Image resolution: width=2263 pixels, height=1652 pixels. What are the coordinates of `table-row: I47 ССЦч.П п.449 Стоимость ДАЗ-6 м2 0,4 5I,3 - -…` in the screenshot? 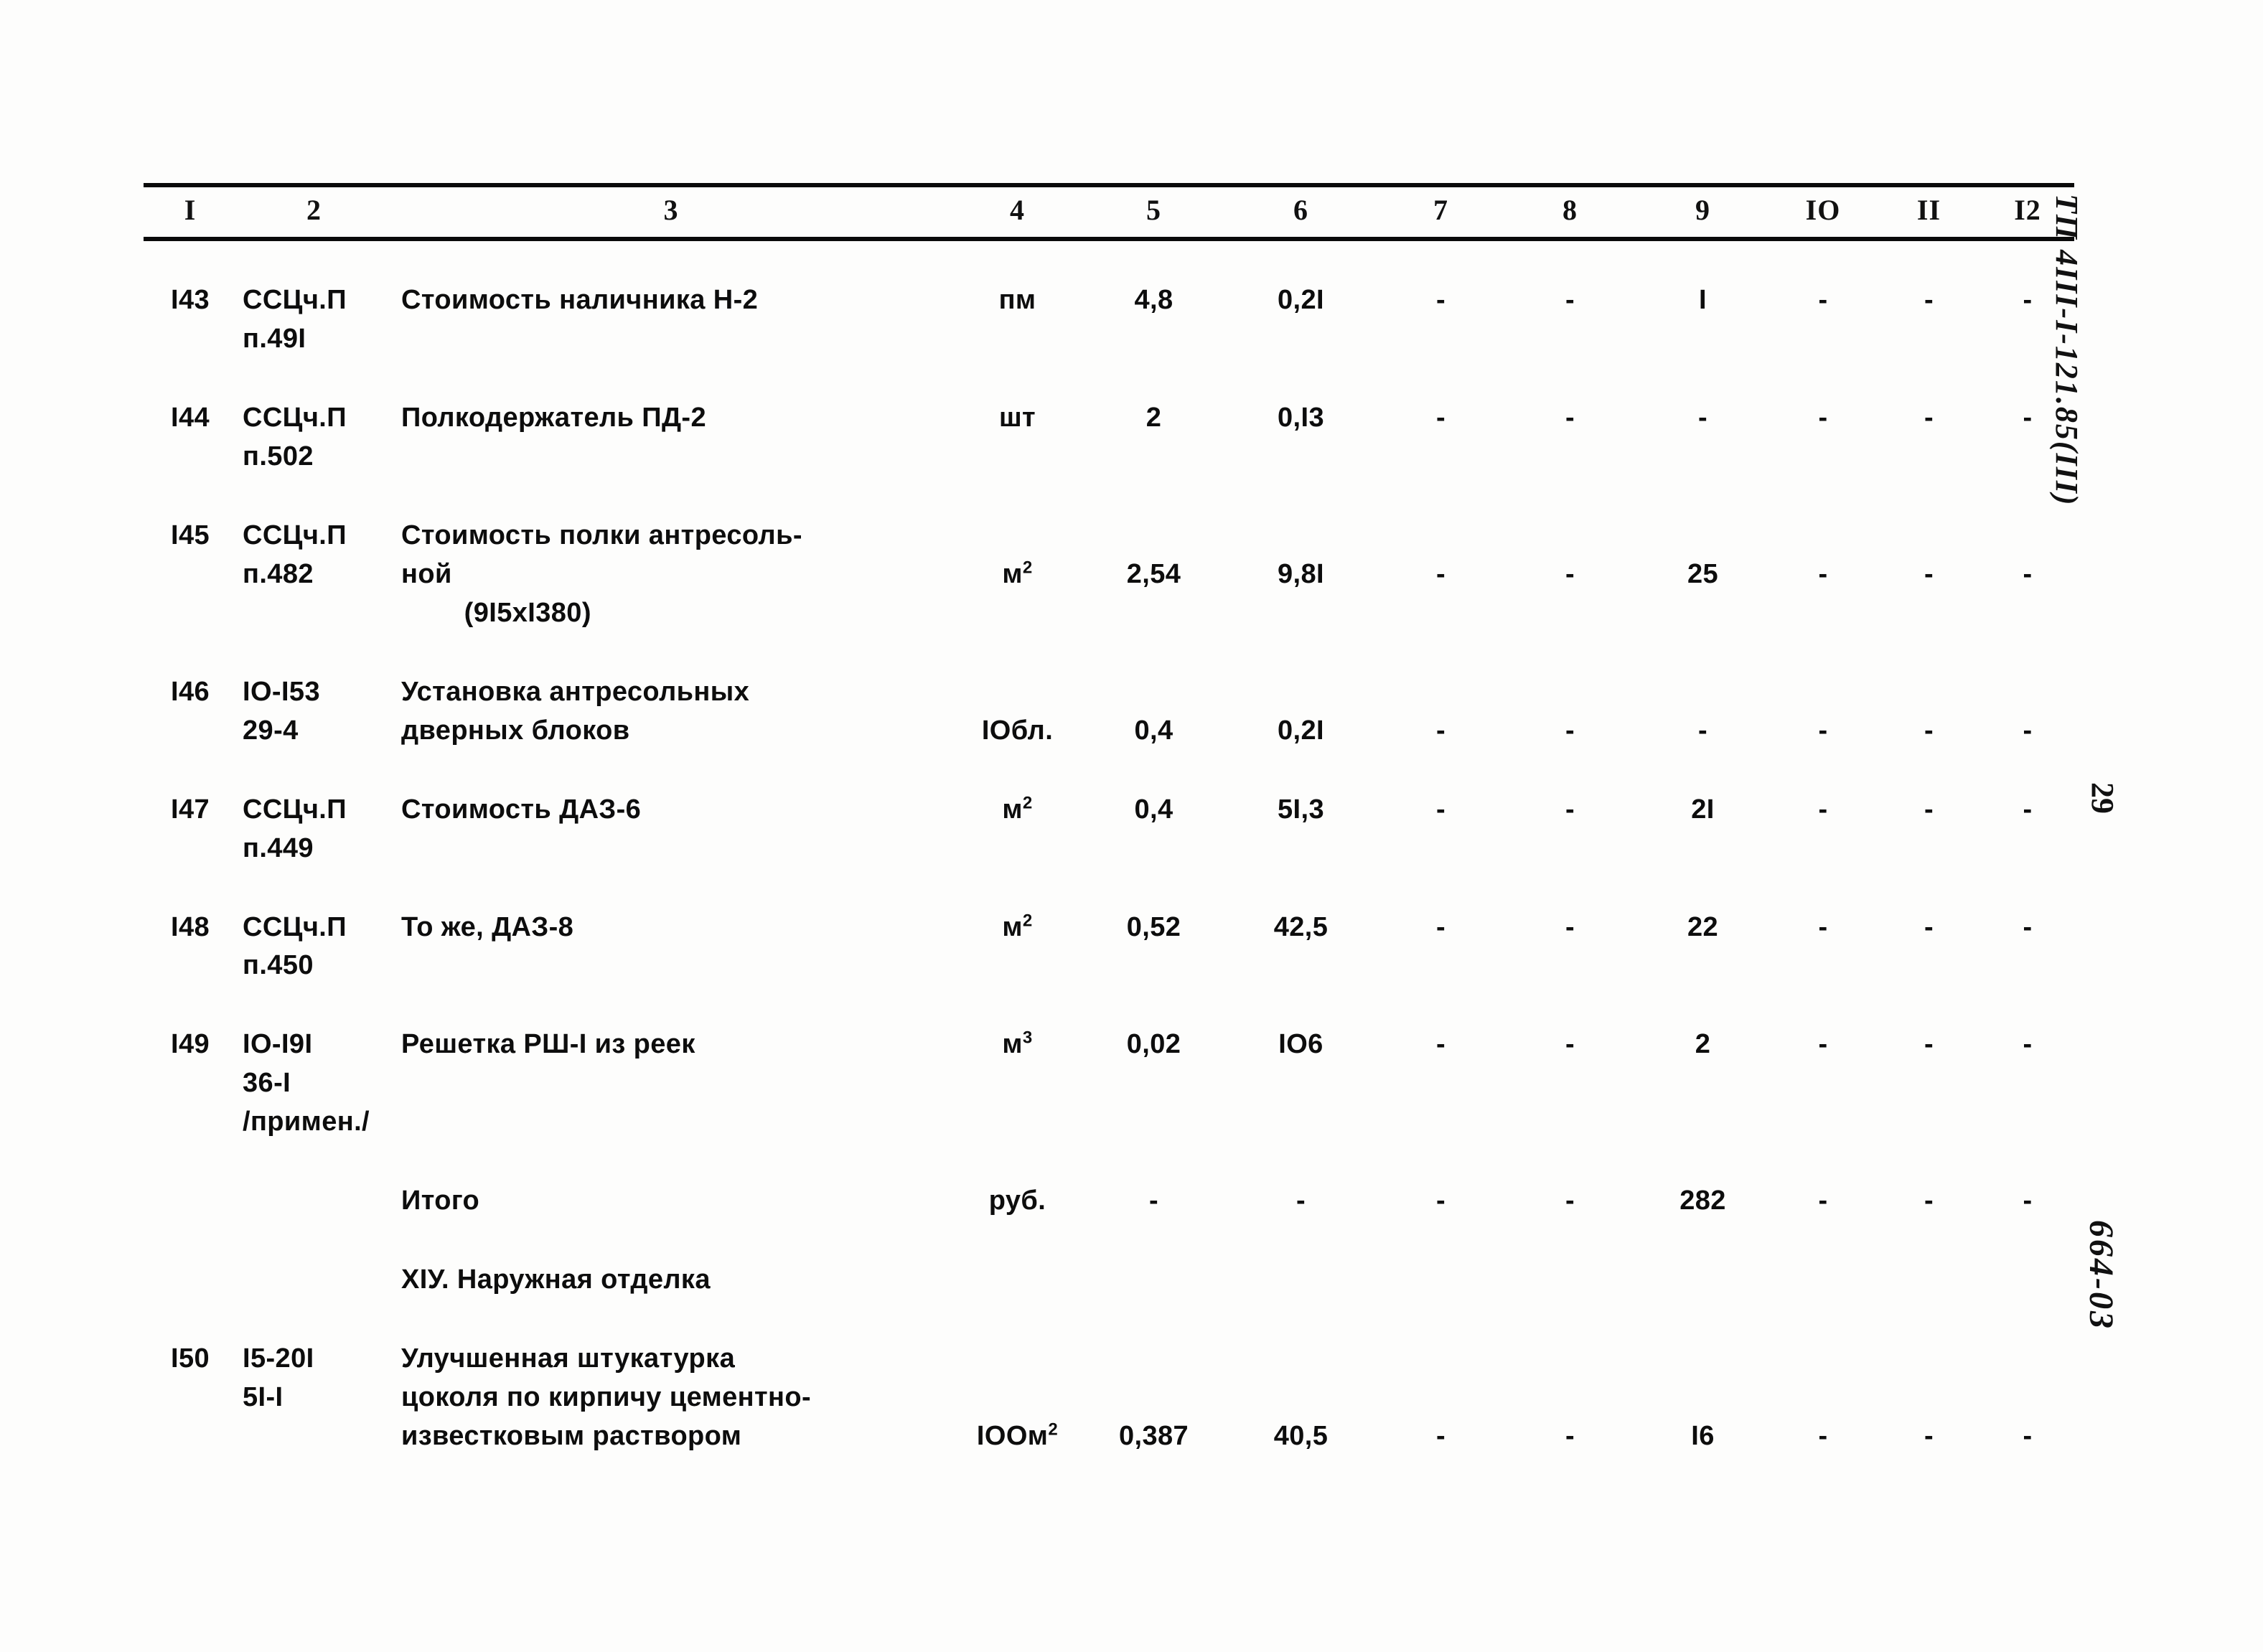 It's located at (1109, 829).